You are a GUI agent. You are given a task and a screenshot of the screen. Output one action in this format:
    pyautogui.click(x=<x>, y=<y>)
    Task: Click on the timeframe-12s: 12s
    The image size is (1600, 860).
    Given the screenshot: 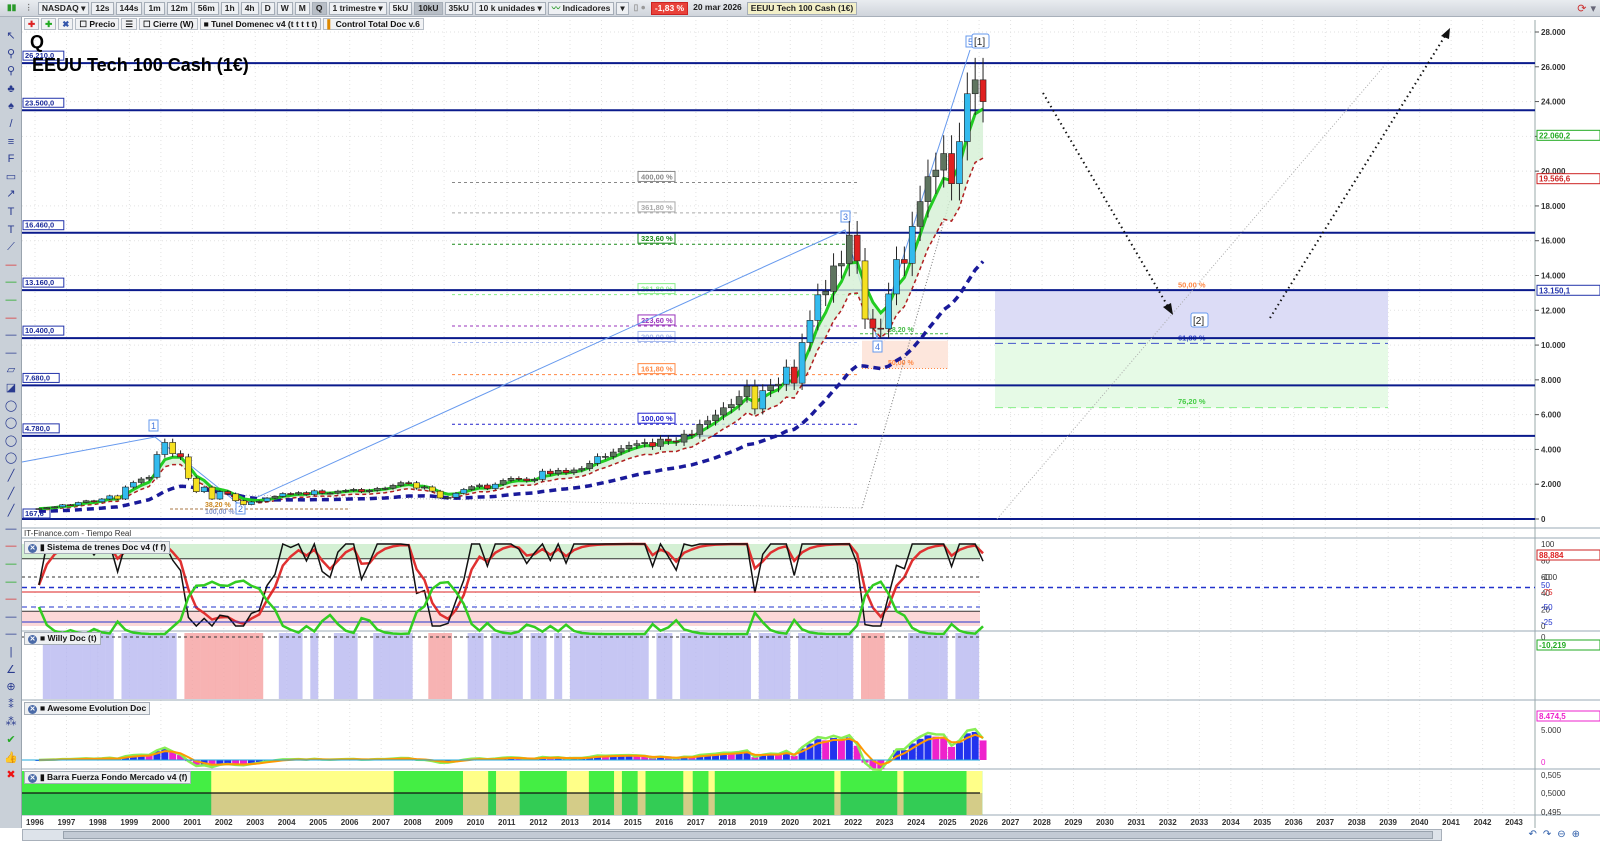 What is the action you would take?
    pyautogui.click(x=102, y=8)
    